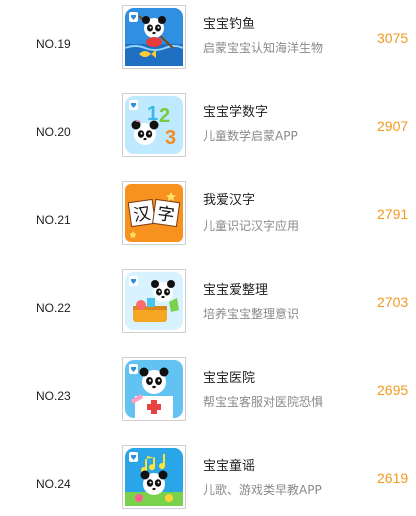  What do you see at coordinates (393, 126) in the screenshot?
I see `score-value: 2907` at bounding box center [393, 126].